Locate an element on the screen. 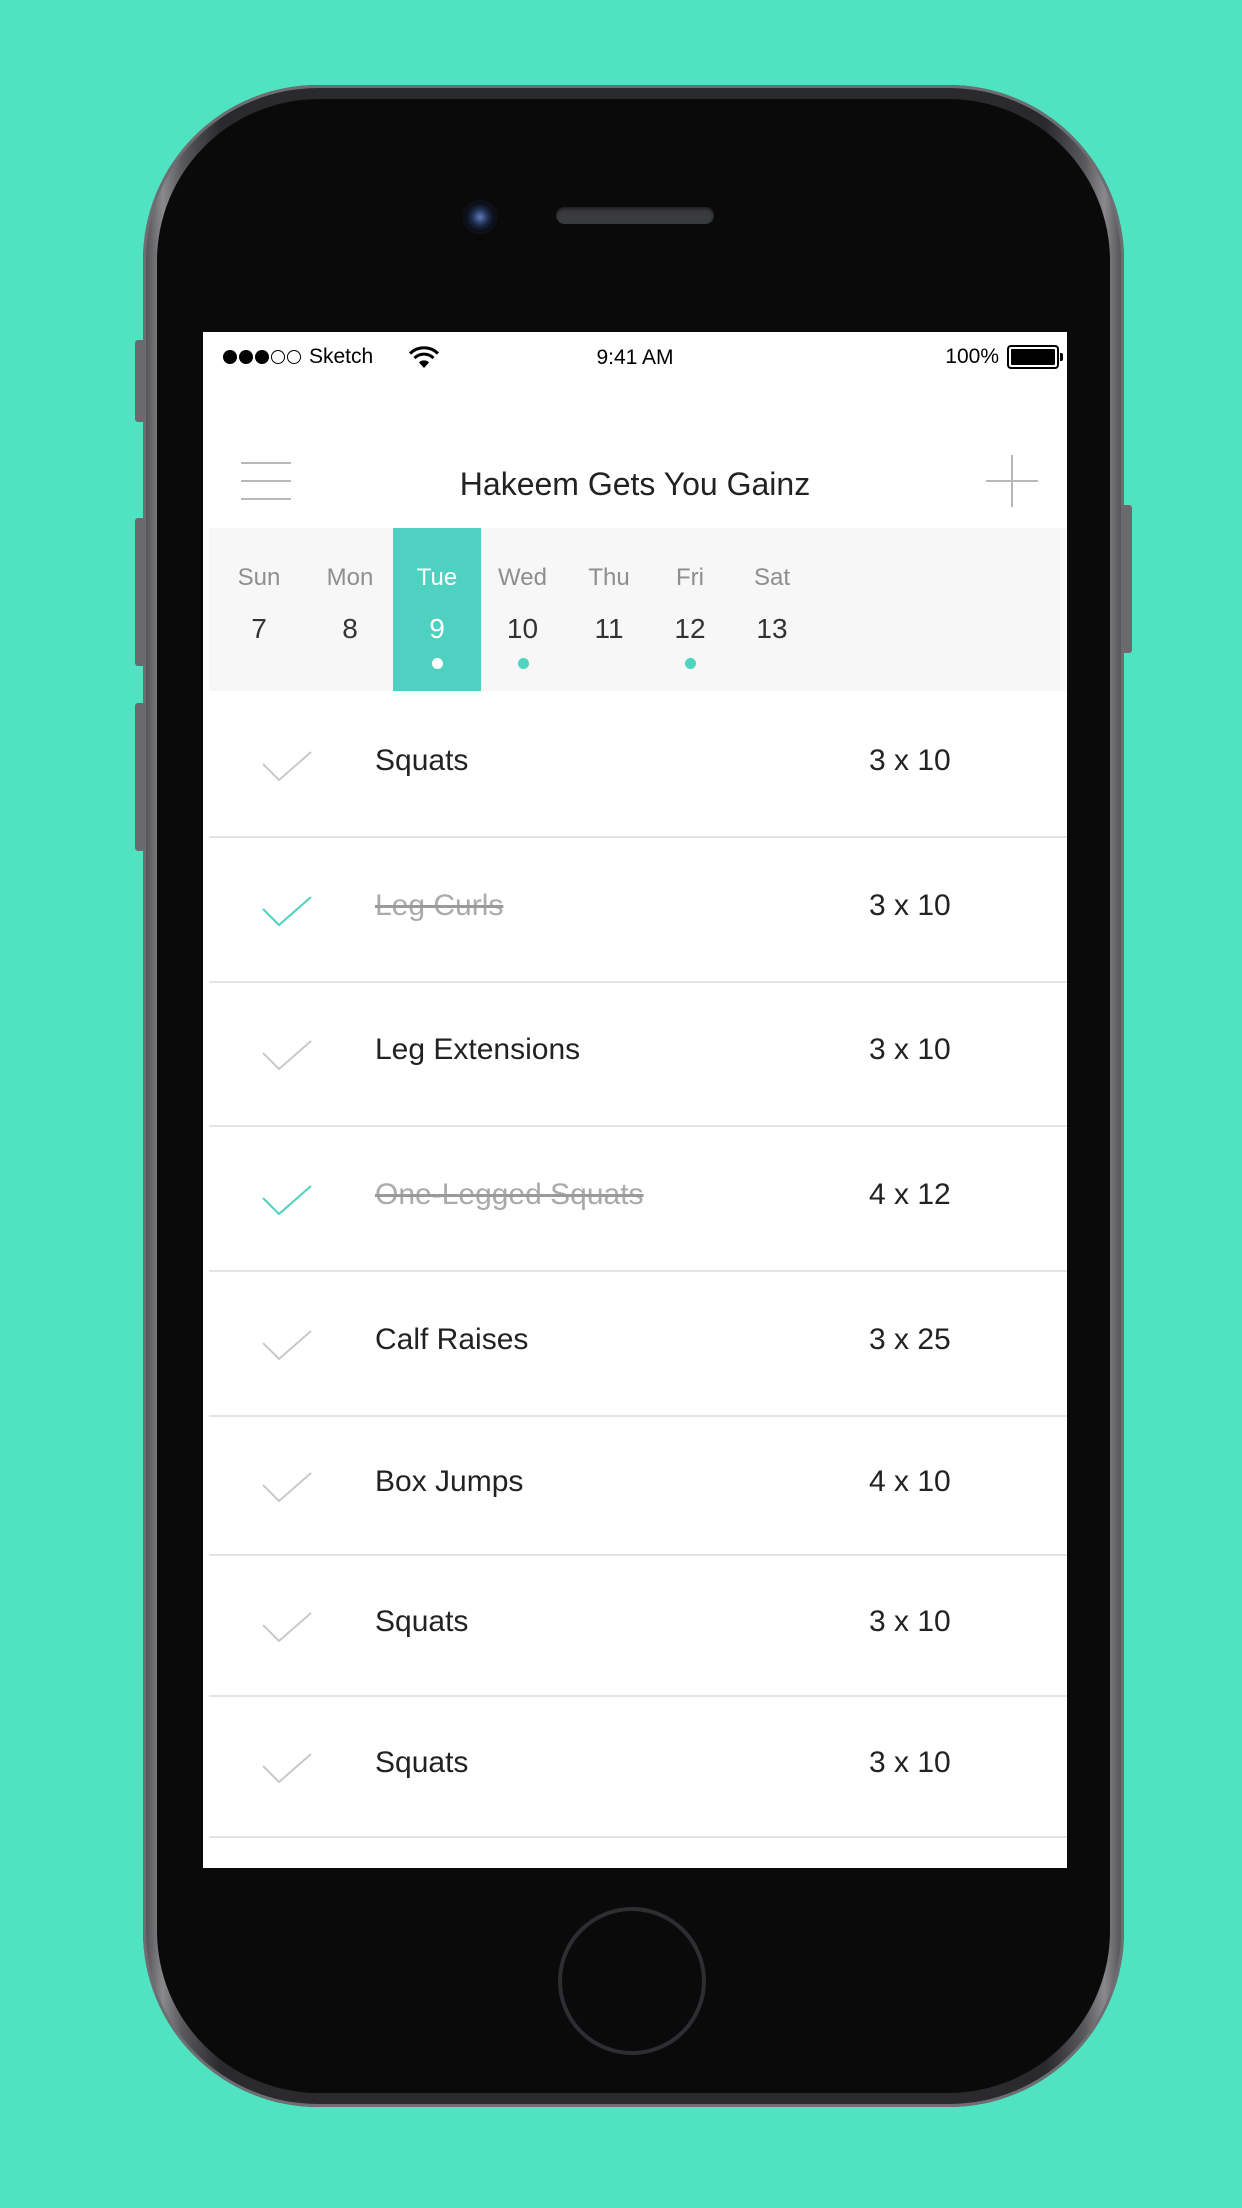  clock: 9:41 AM is located at coordinates (635, 357).